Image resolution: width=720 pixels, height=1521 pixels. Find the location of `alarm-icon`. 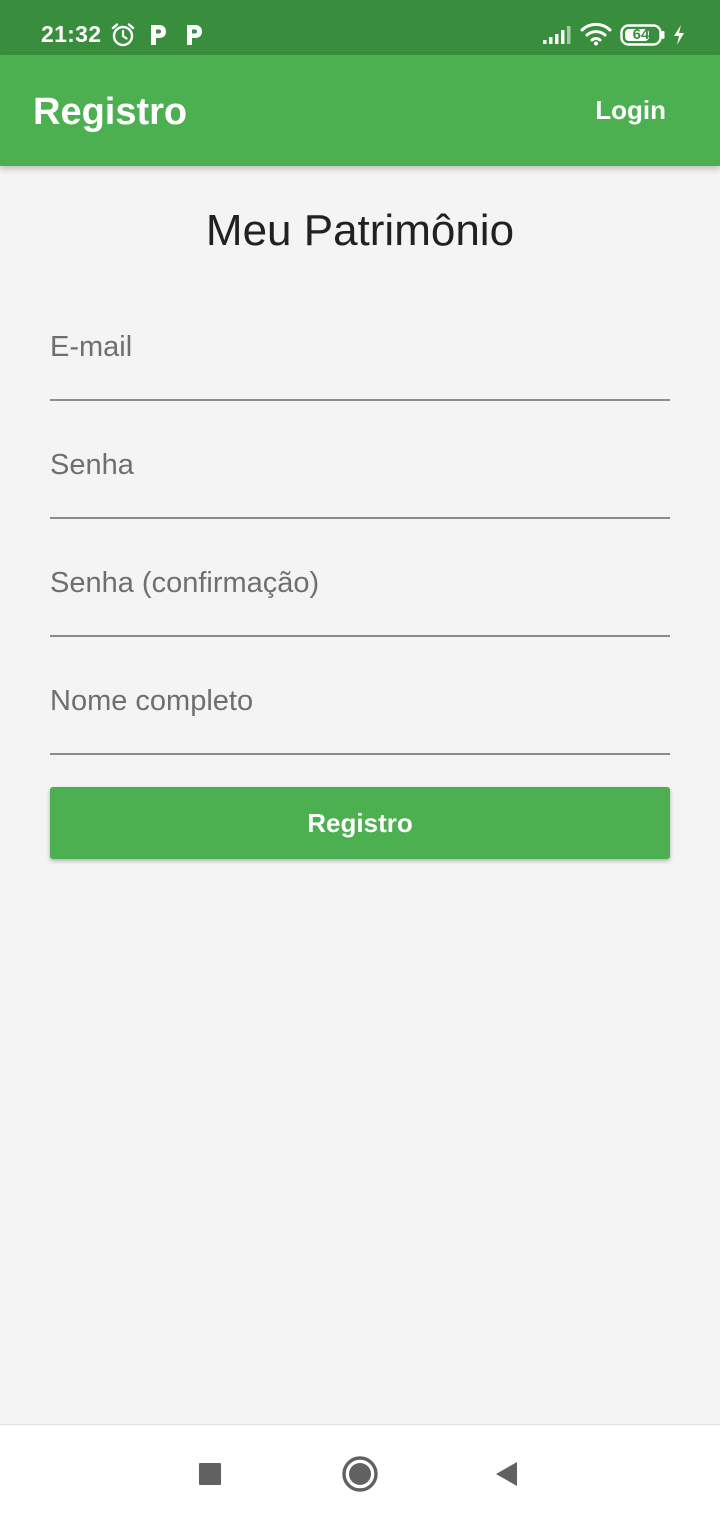

alarm-icon is located at coordinates (123, 35).